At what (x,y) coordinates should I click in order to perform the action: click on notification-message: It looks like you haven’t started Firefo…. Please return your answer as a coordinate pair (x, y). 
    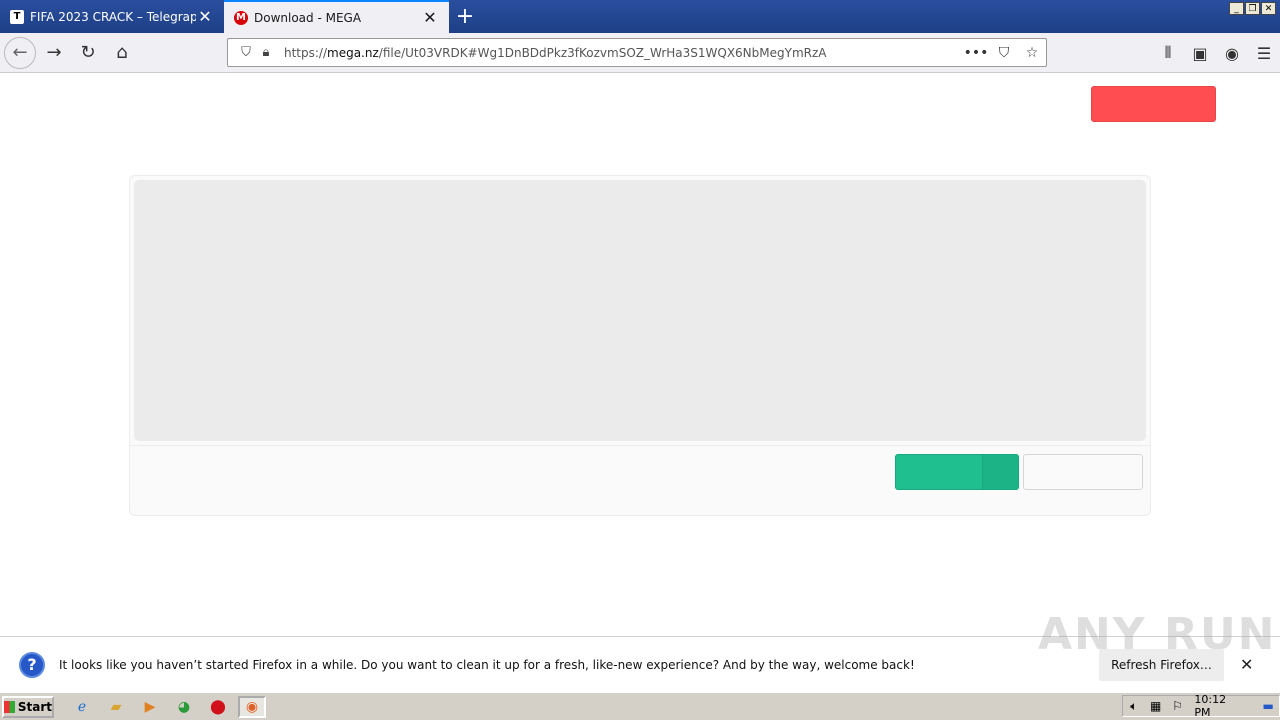
    Looking at the image, I should click on (487, 664).